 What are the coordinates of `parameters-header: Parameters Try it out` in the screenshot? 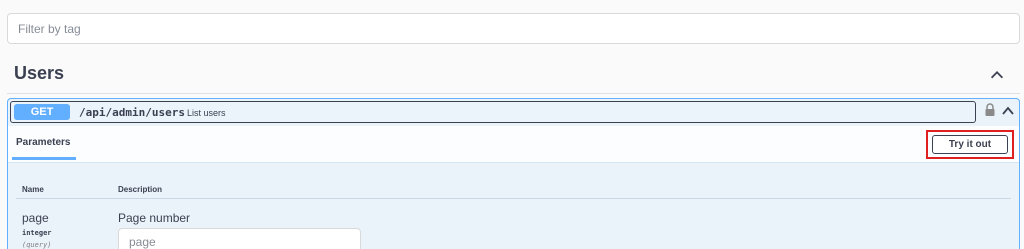 It's located at (513, 144).